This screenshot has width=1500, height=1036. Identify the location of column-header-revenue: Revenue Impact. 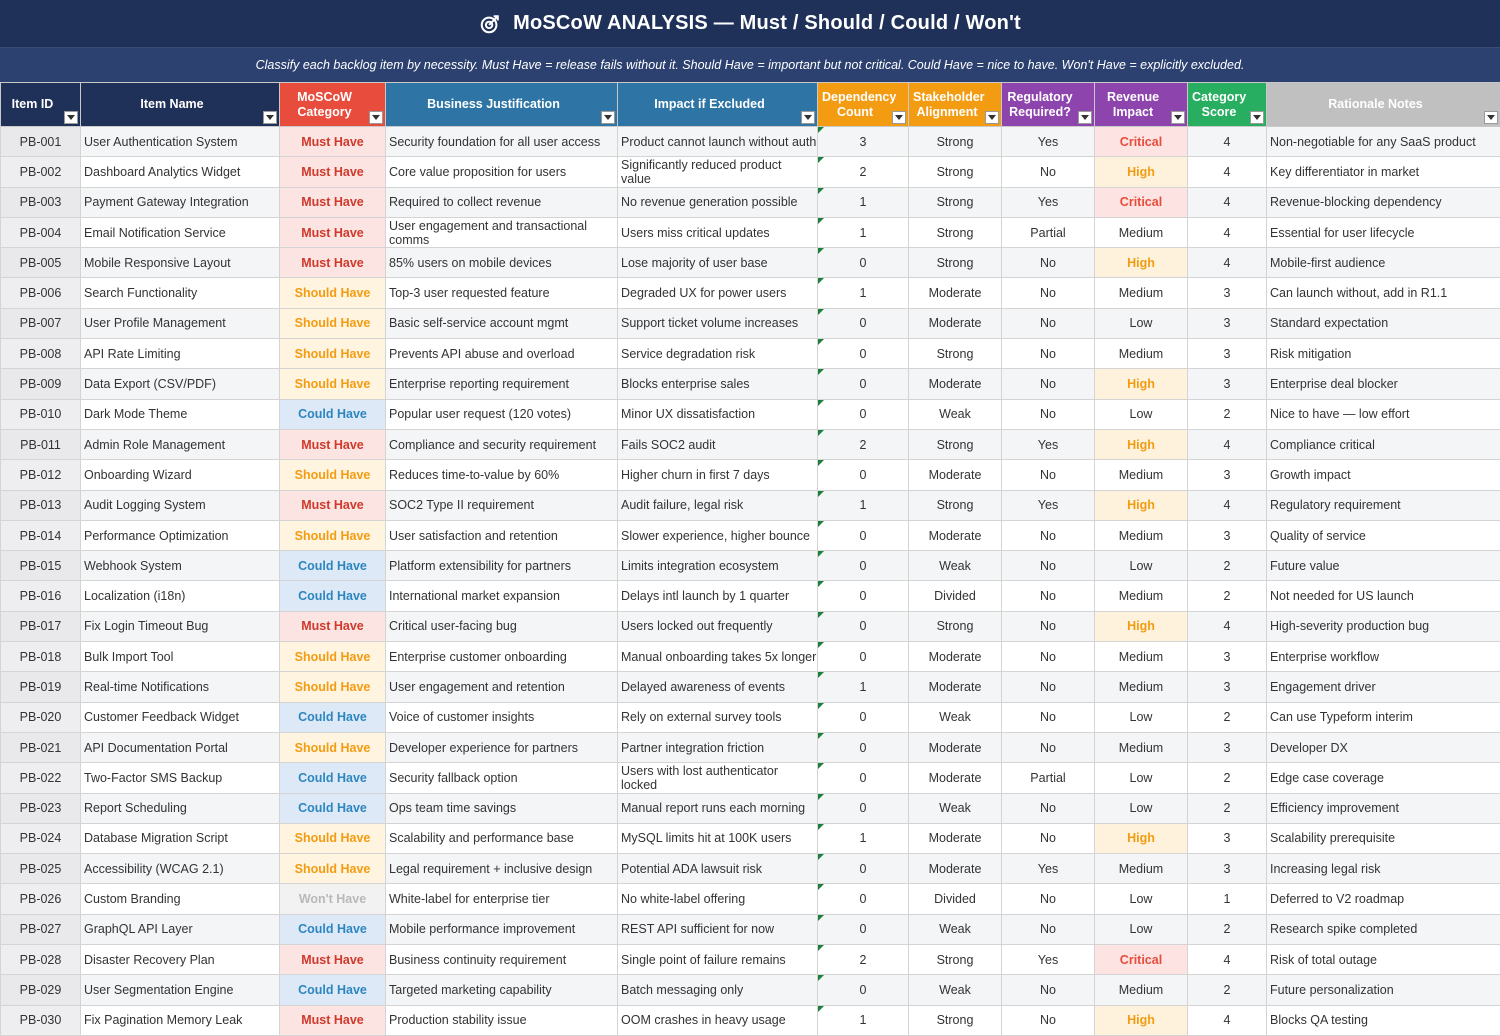
(1141, 104).